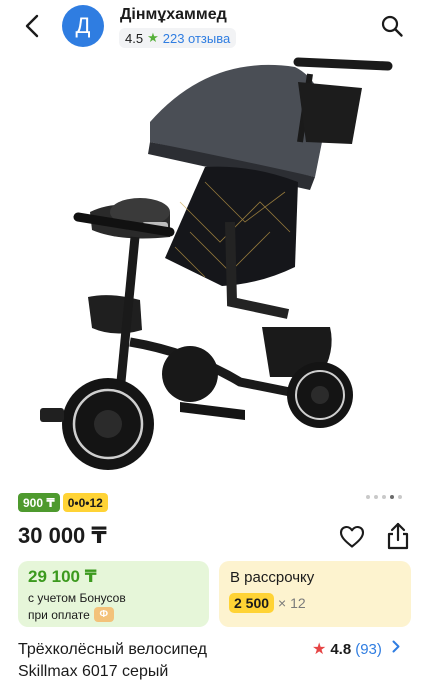 The height and width of the screenshot is (699, 430). Describe the element at coordinates (83, 26) in the screenshot. I see `seller-avatar: Д` at that location.